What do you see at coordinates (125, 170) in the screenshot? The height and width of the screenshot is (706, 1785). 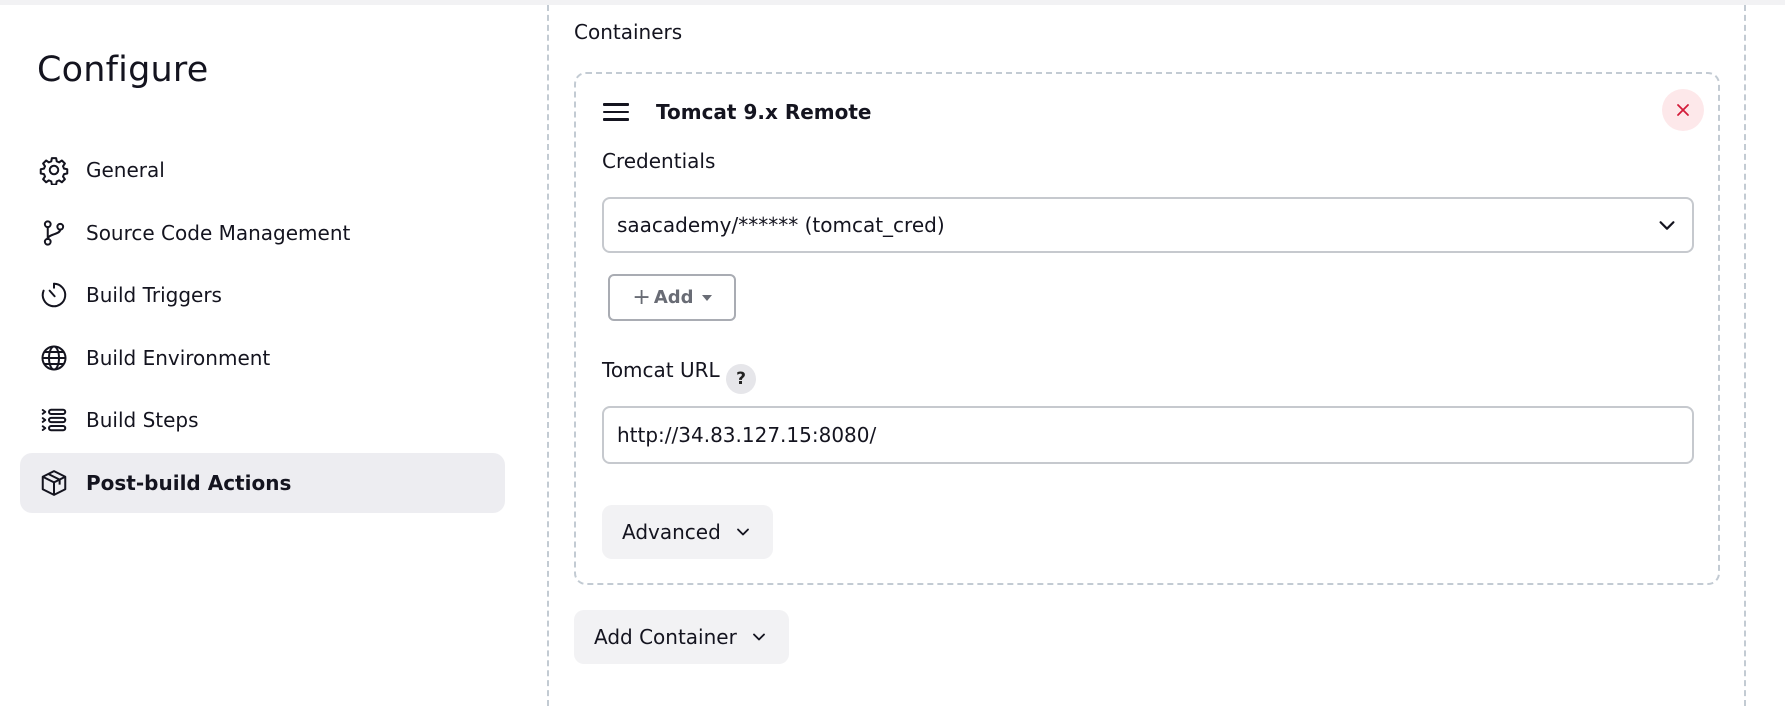 I see `sidebar-item-label: General` at bounding box center [125, 170].